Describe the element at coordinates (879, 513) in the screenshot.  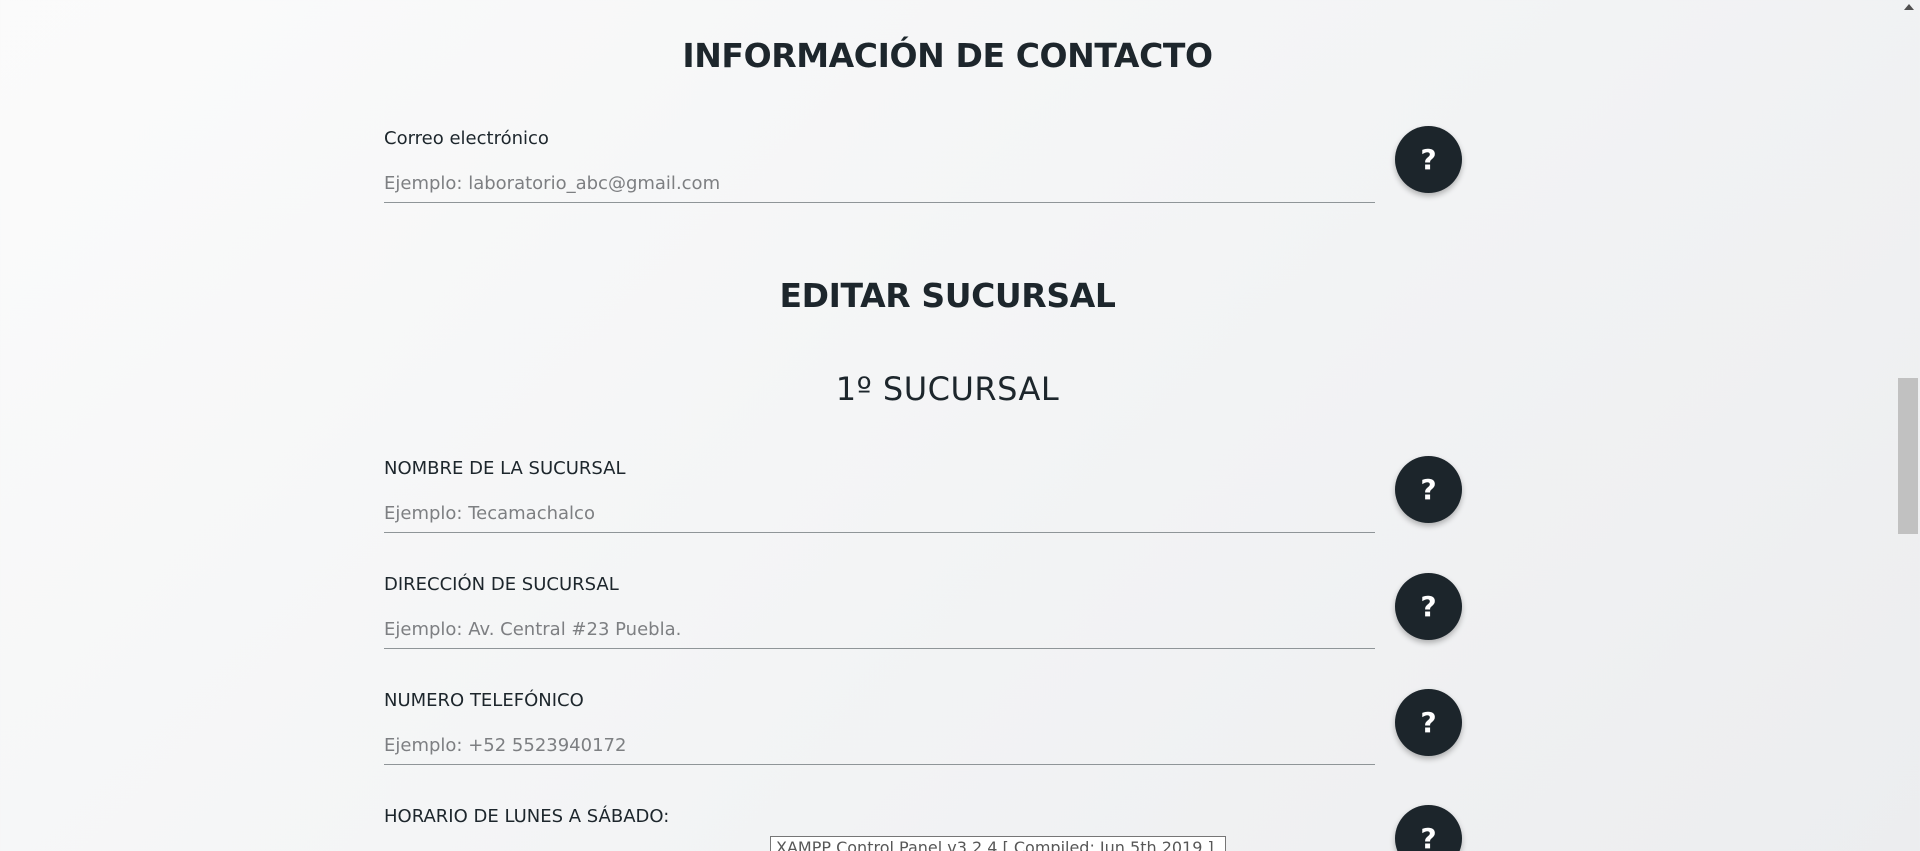
I see `branch-name-input` at that location.